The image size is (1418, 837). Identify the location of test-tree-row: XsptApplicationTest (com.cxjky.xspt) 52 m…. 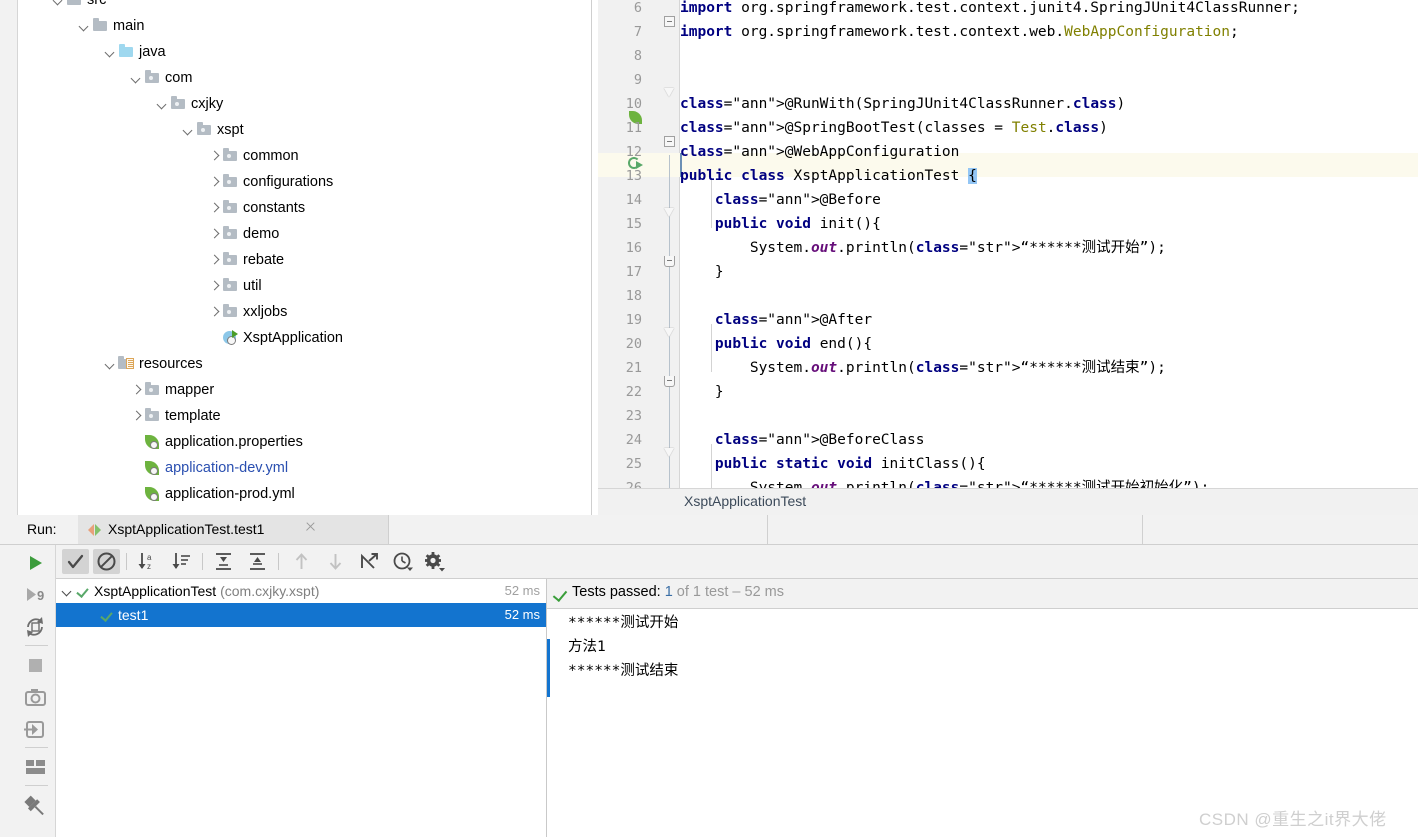
(301, 591).